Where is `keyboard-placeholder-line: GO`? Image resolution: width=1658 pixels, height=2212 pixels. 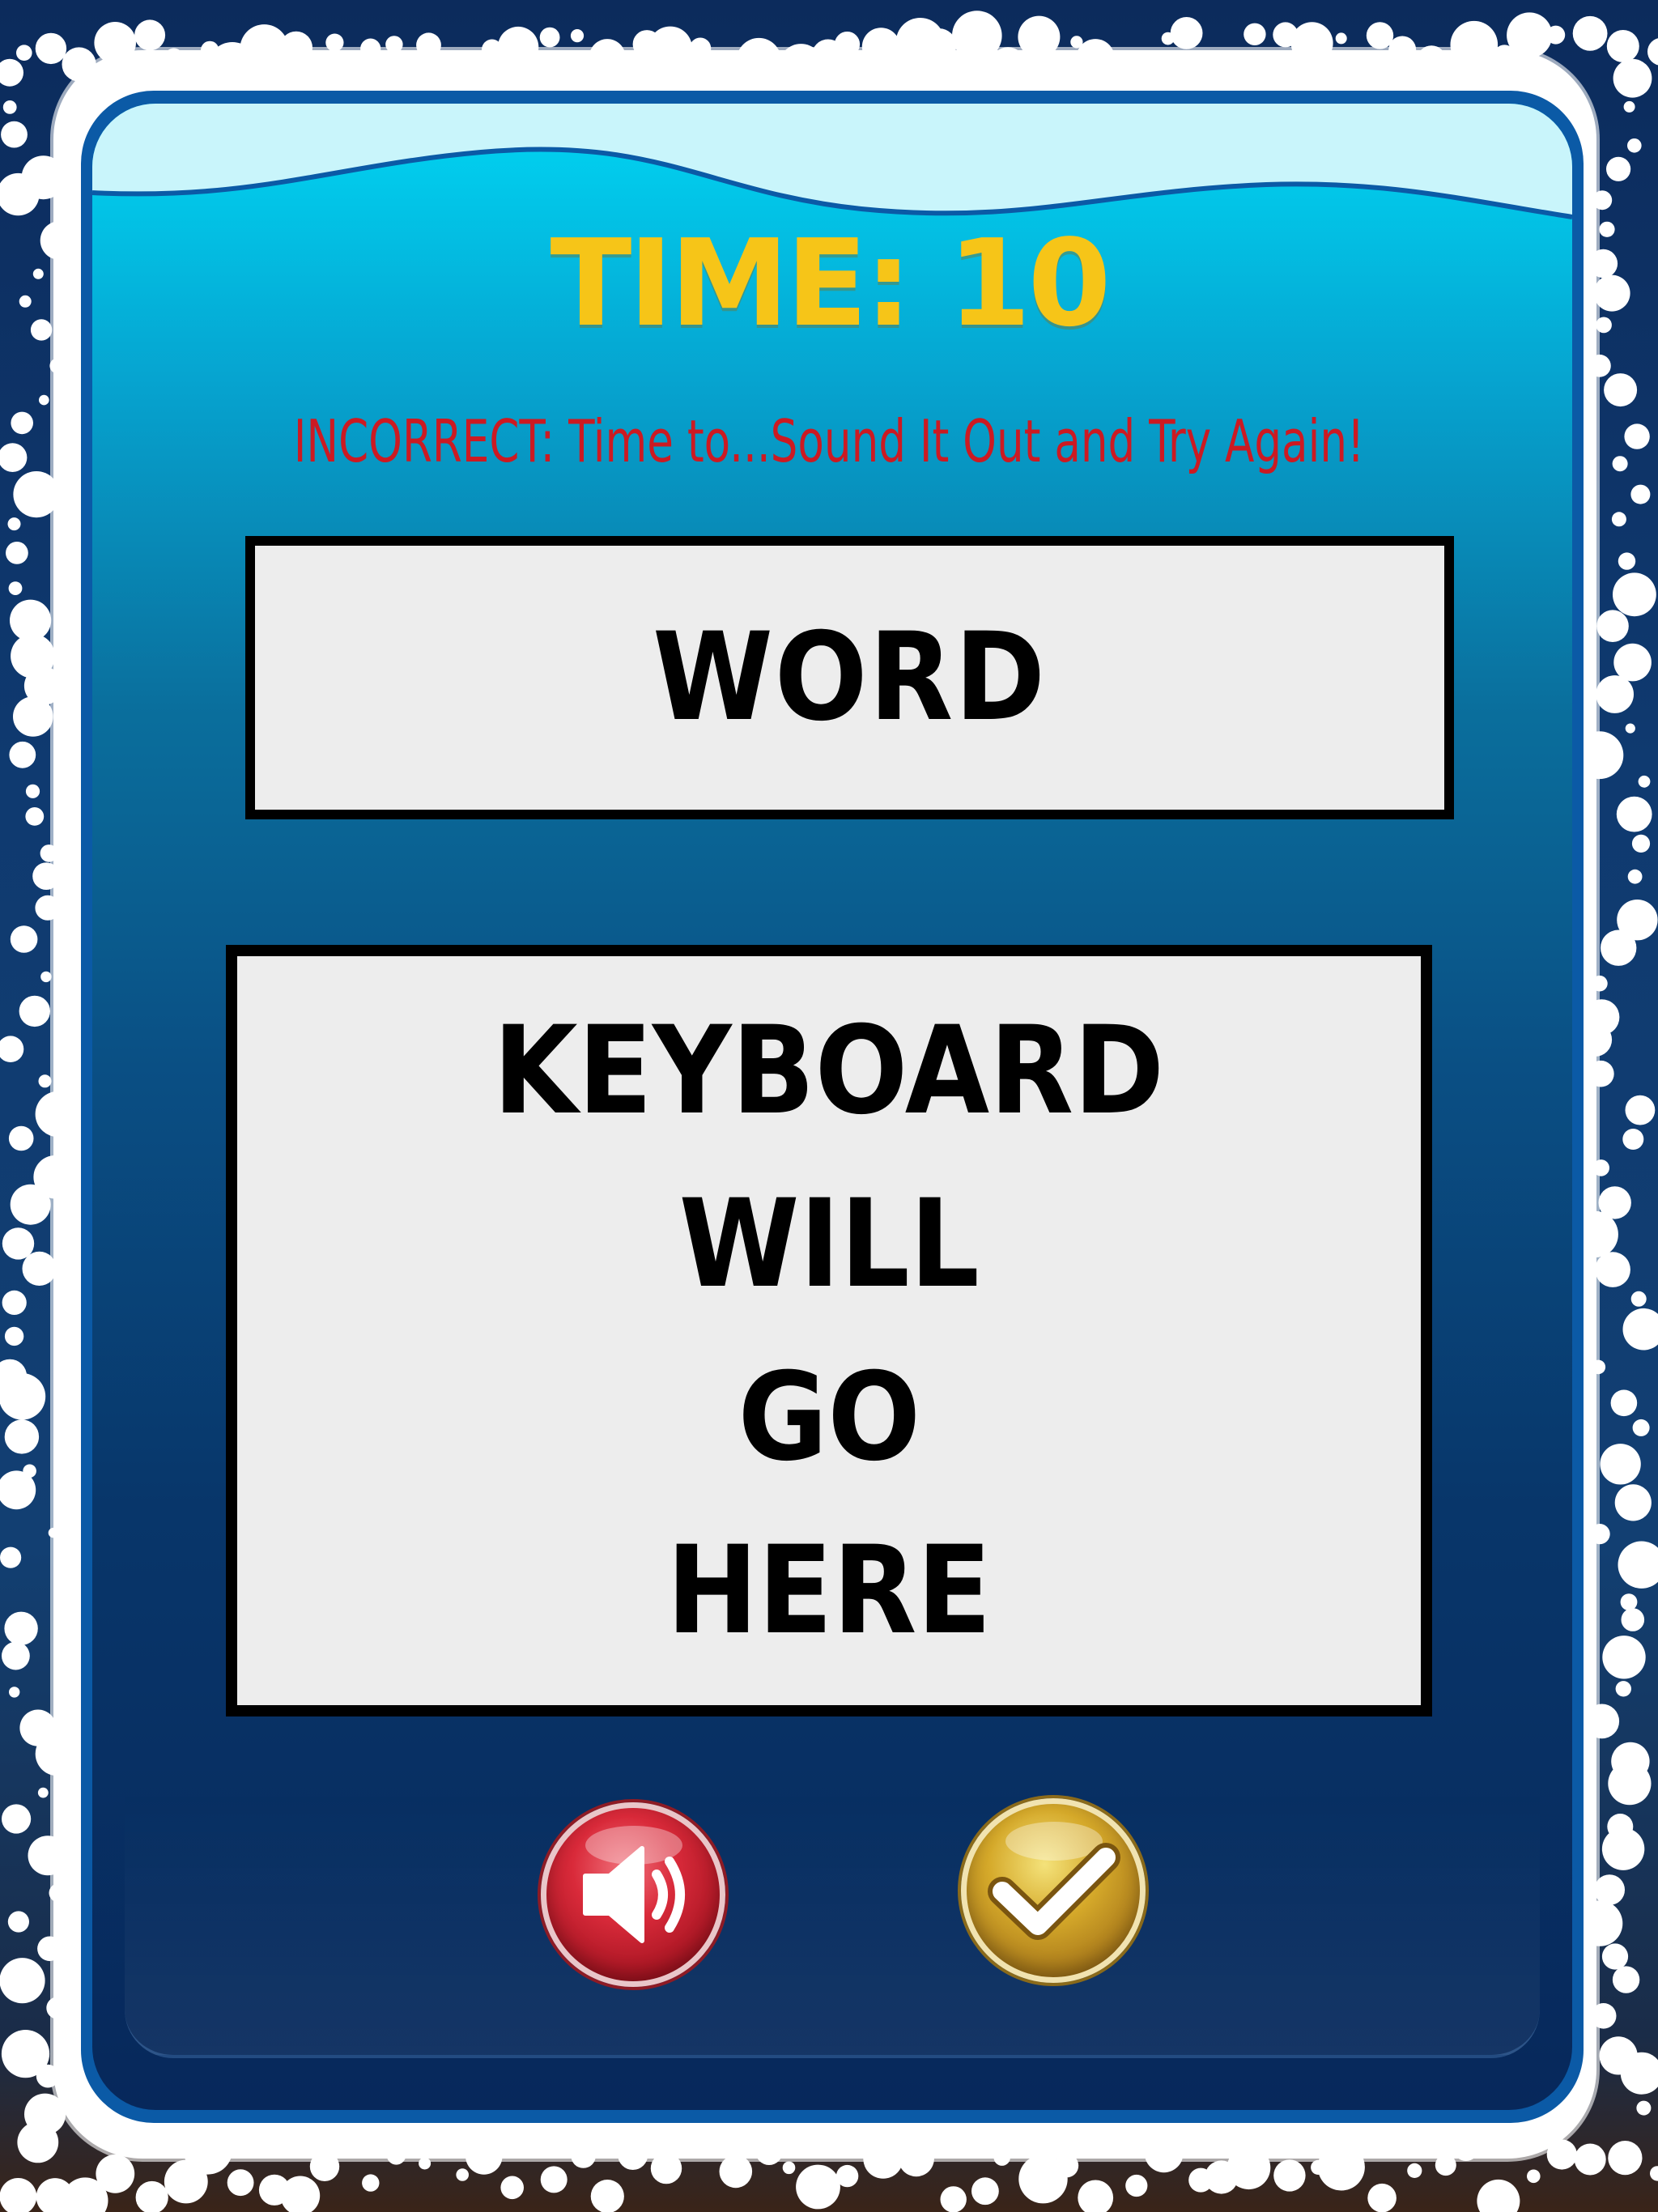
keyboard-placeholder-line: GO is located at coordinates (829, 1417).